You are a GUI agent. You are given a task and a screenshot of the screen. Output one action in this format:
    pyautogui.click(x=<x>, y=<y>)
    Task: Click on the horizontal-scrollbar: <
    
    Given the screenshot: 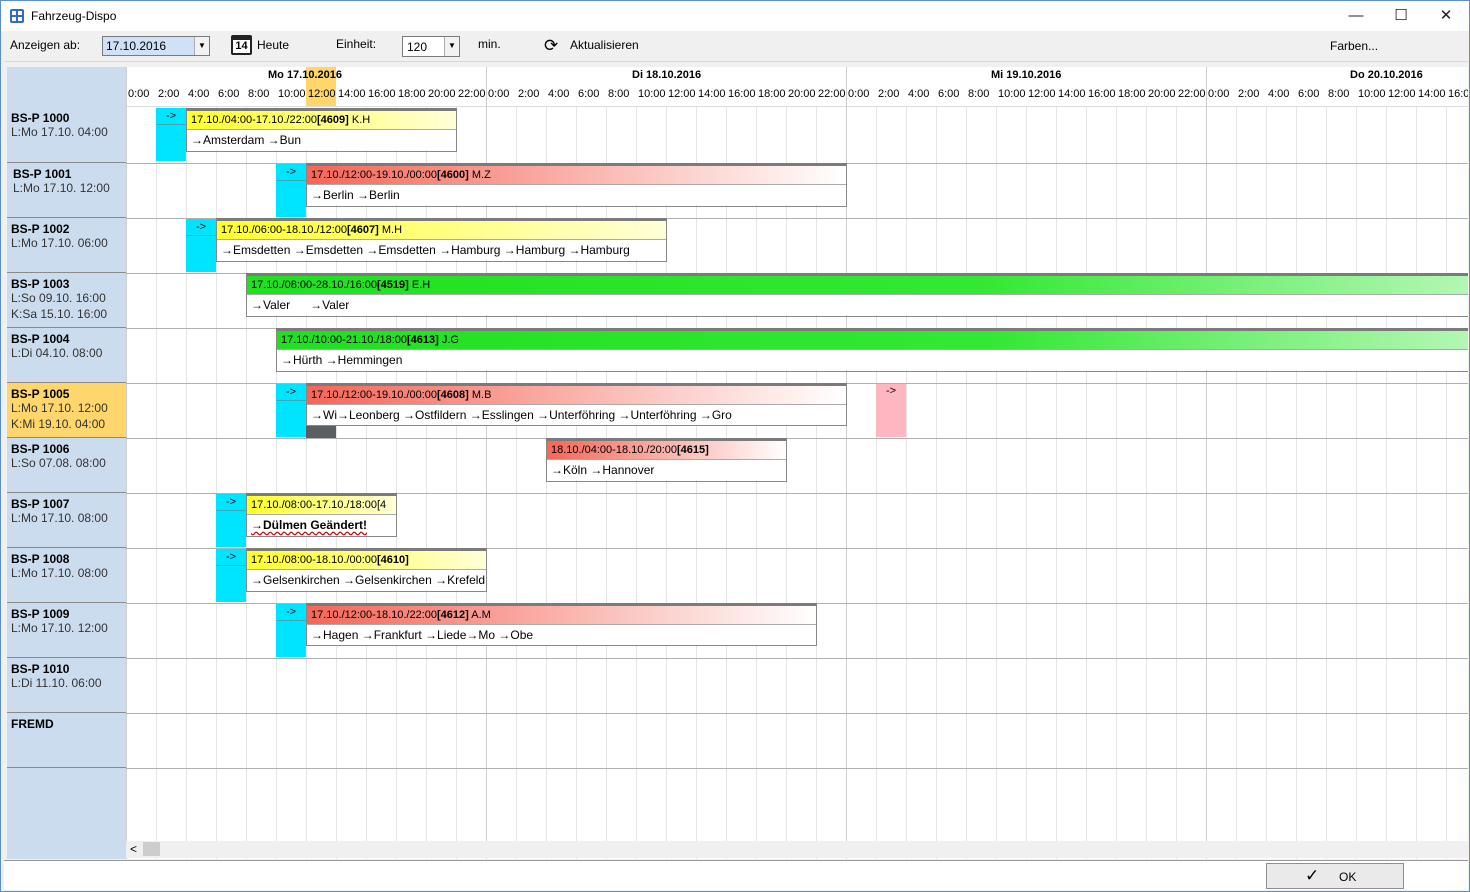 What is the action you would take?
    pyautogui.click(x=797, y=849)
    